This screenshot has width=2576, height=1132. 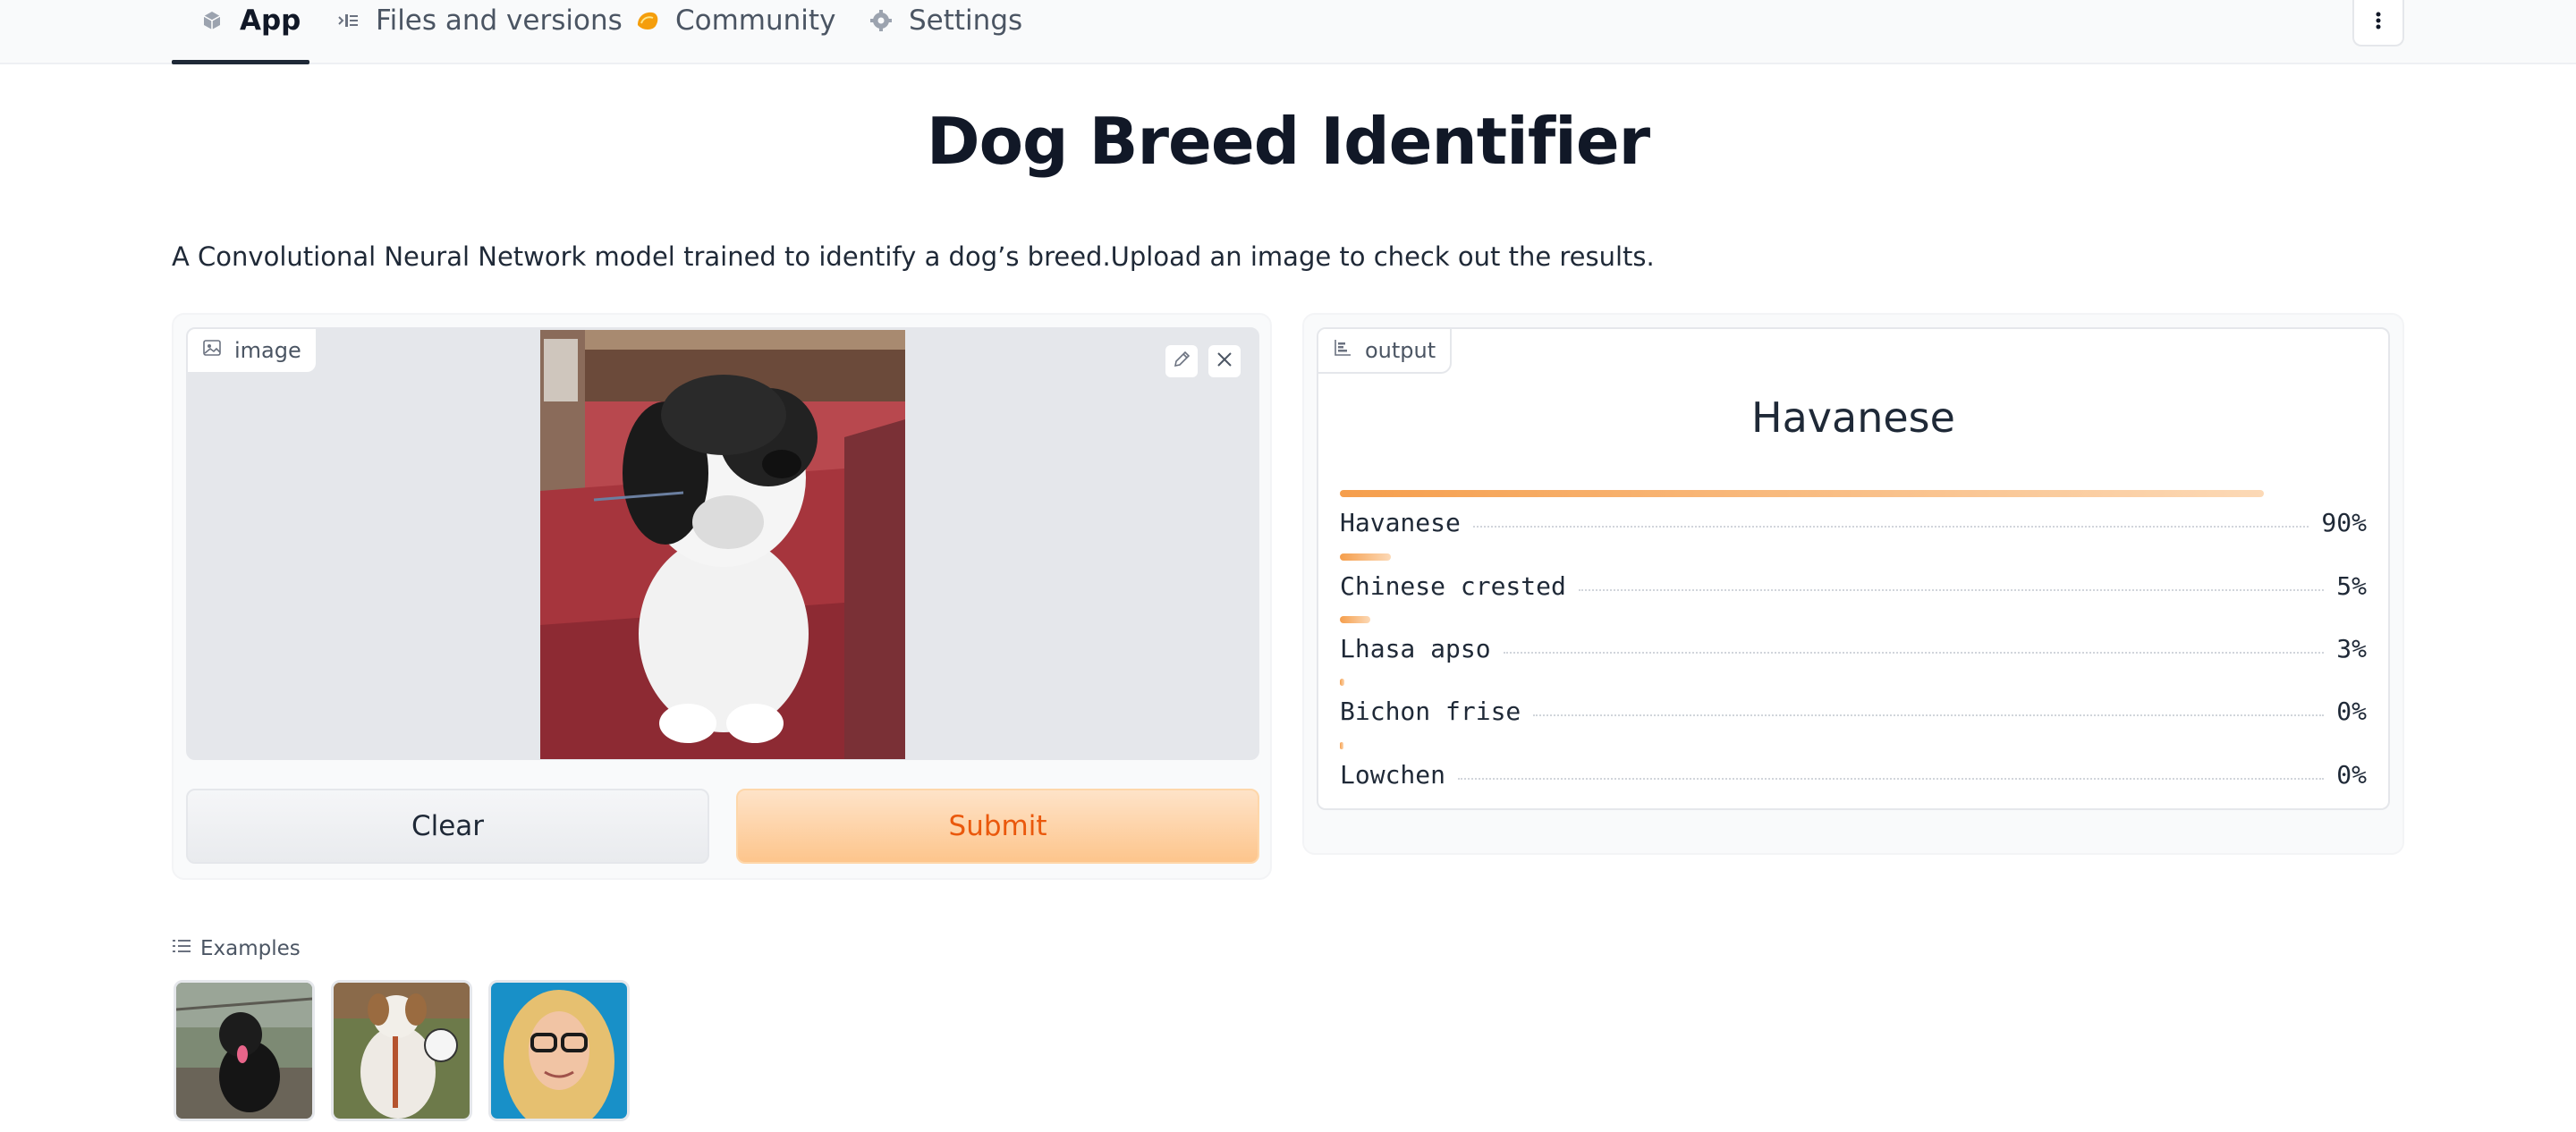 What do you see at coordinates (267, 350) in the screenshot?
I see `image-input-label-text: image` at bounding box center [267, 350].